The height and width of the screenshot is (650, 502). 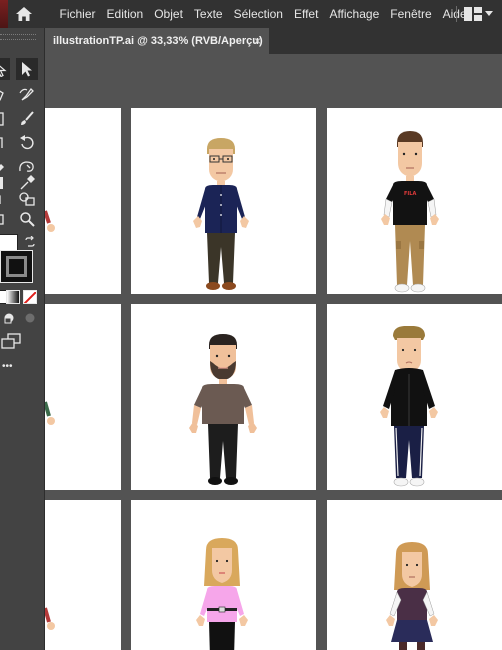 I want to click on none-slash-icon, so click(x=30, y=297).